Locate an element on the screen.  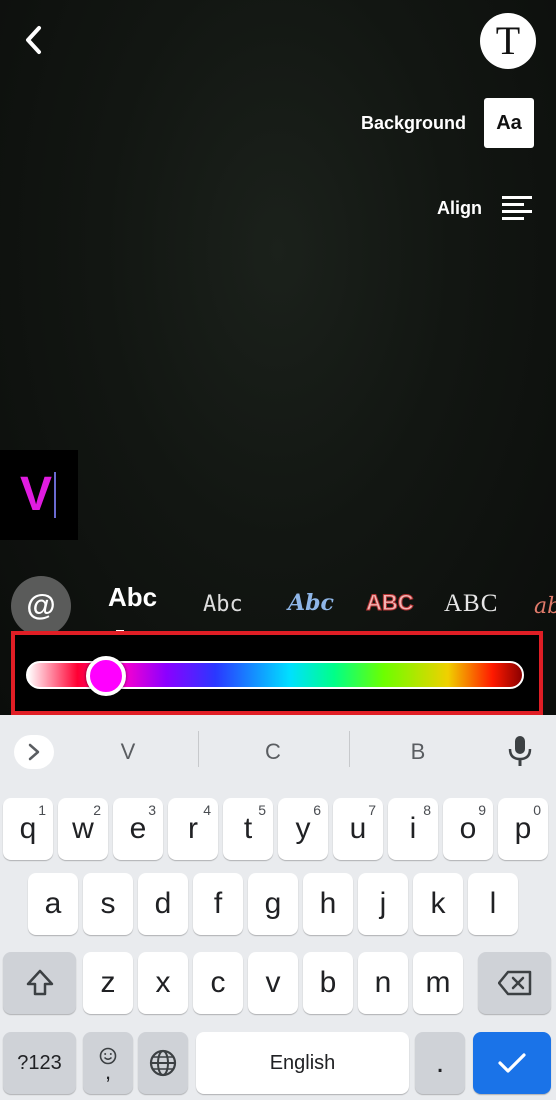
key-r: r4 is located at coordinates (193, 829).